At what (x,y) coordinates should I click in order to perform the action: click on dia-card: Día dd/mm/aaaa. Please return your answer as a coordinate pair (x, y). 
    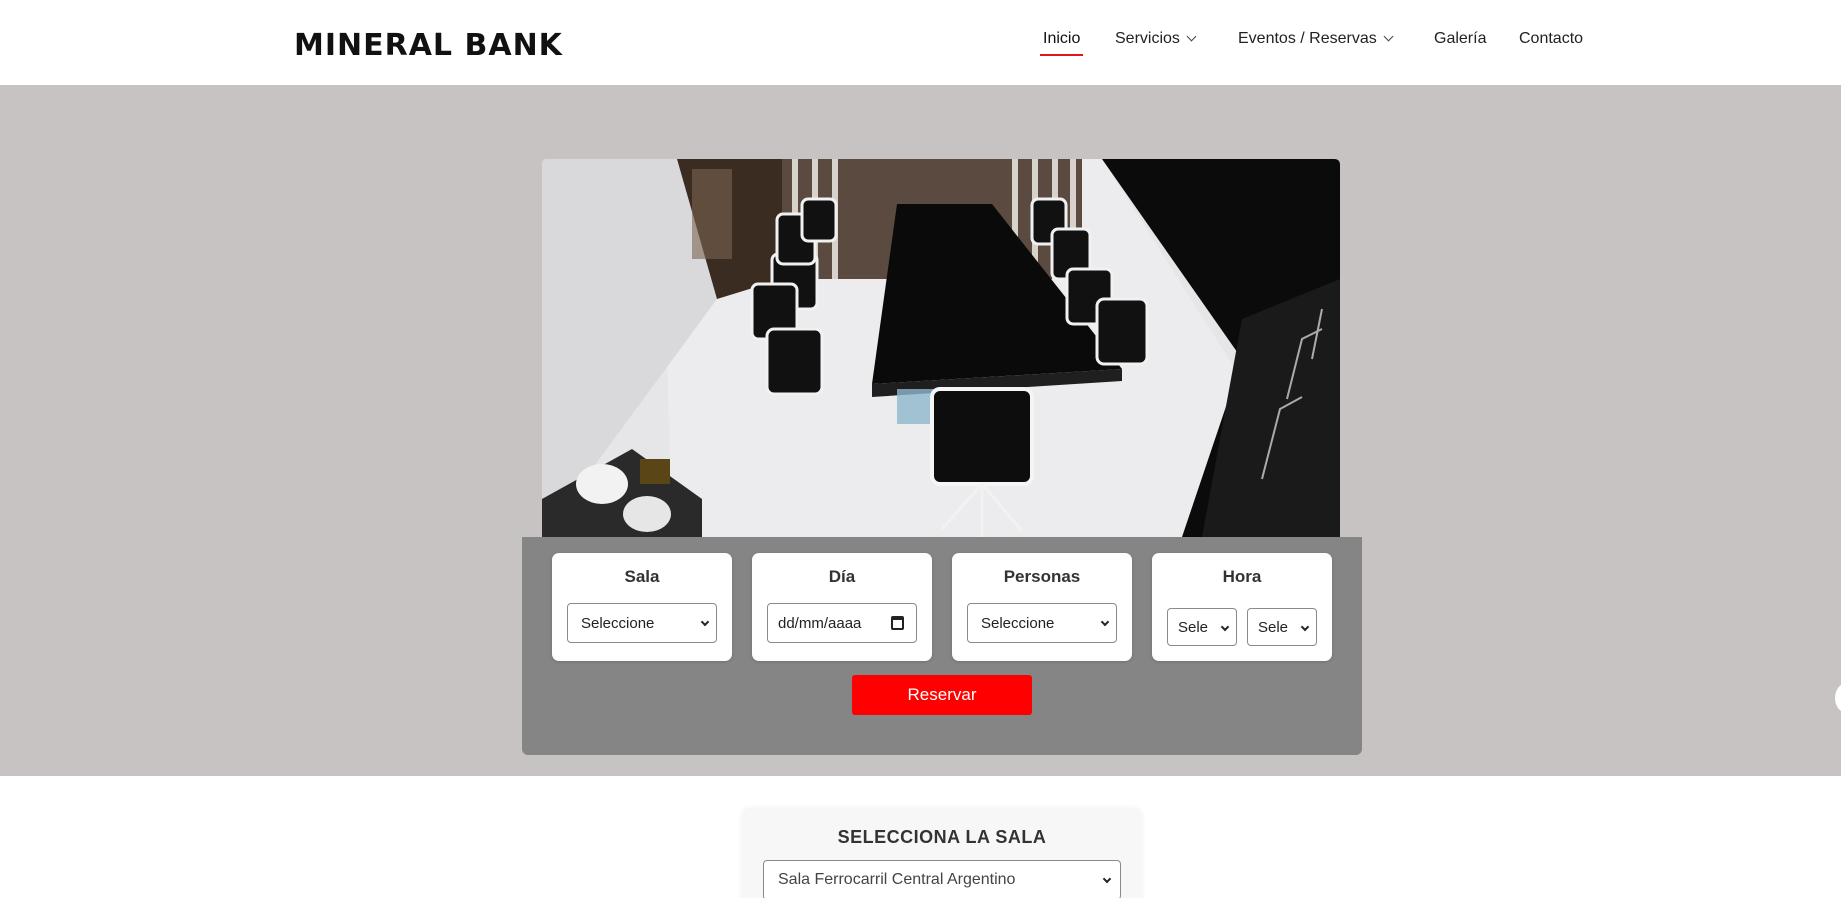
    Looking at the image, I should click on (842, 607).